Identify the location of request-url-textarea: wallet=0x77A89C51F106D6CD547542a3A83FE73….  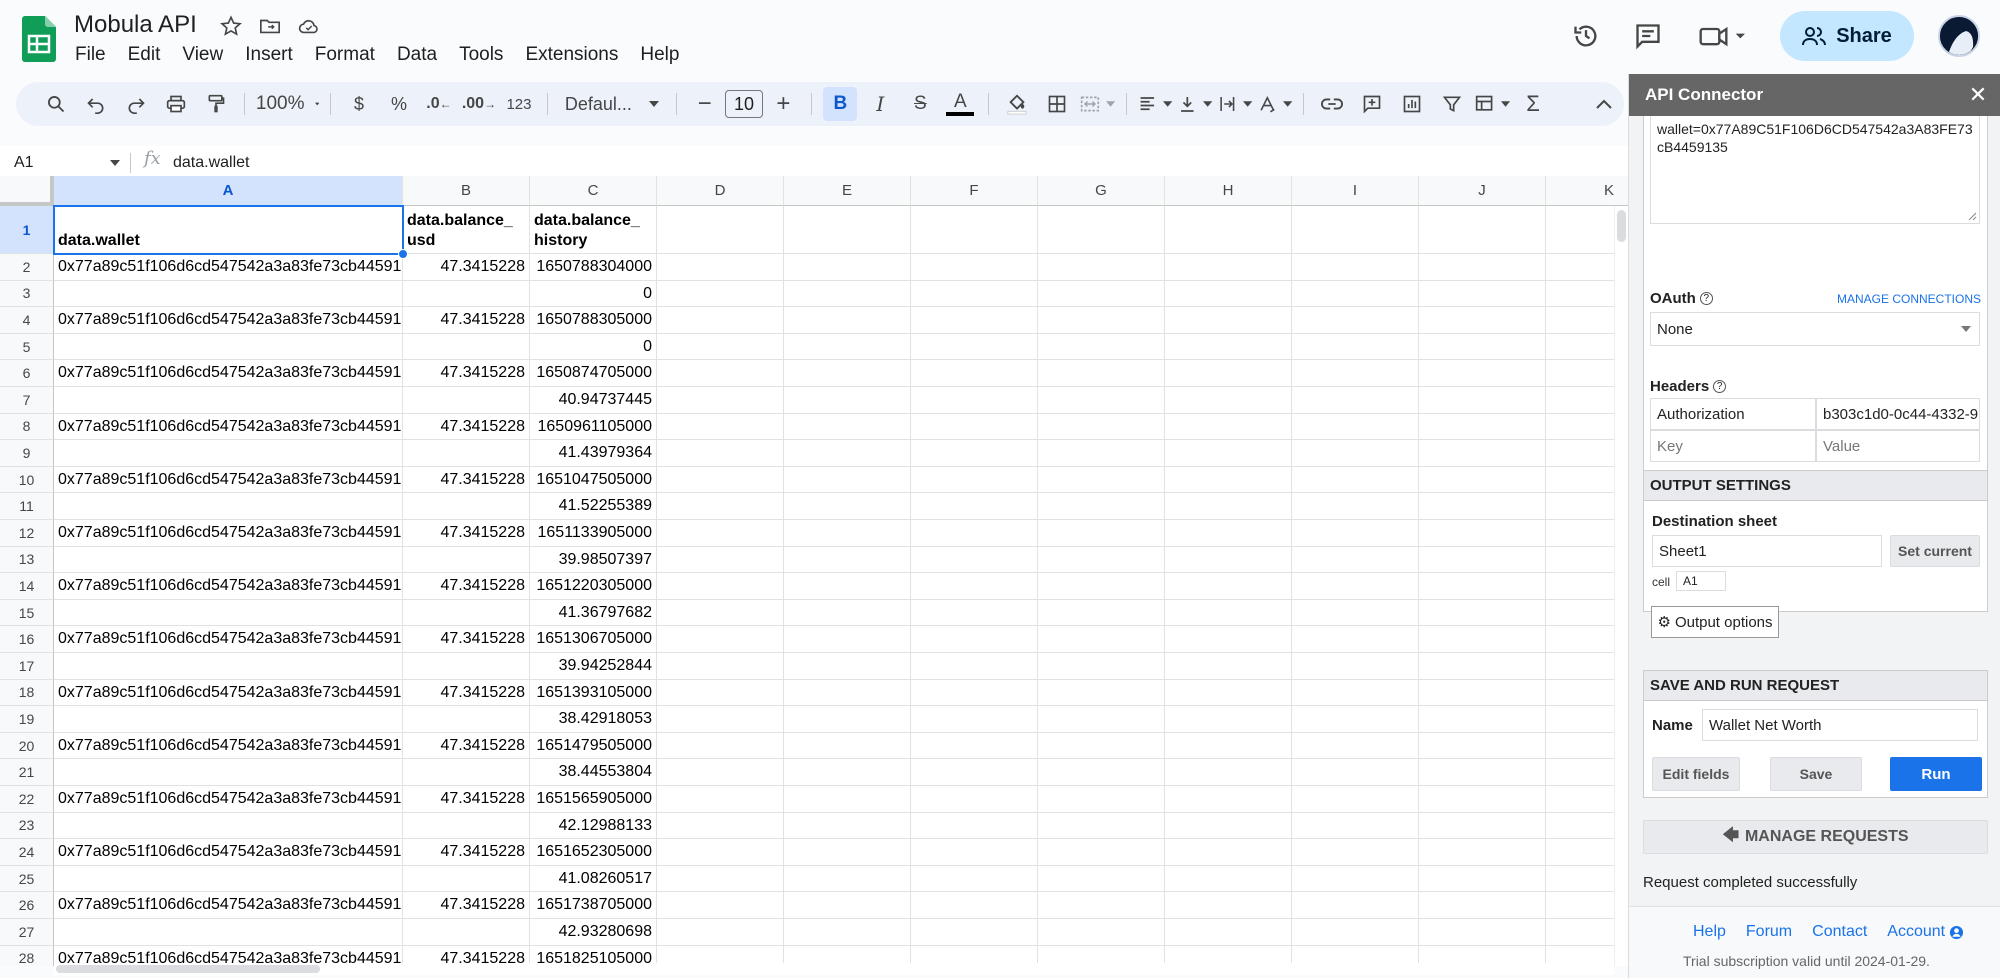
(1815, 170).